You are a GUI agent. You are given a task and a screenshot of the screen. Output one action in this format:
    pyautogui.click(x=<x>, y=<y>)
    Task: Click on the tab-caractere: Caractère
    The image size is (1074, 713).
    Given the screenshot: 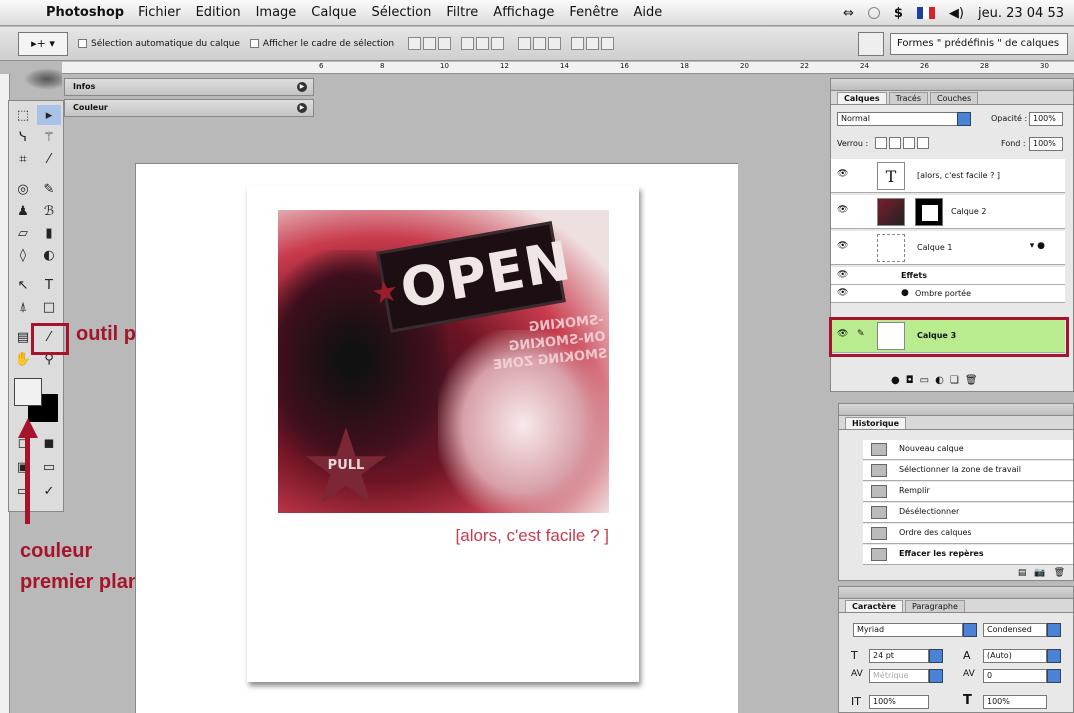 What is the action you would take?
    pyautogui.click(x=874, y=606)
    